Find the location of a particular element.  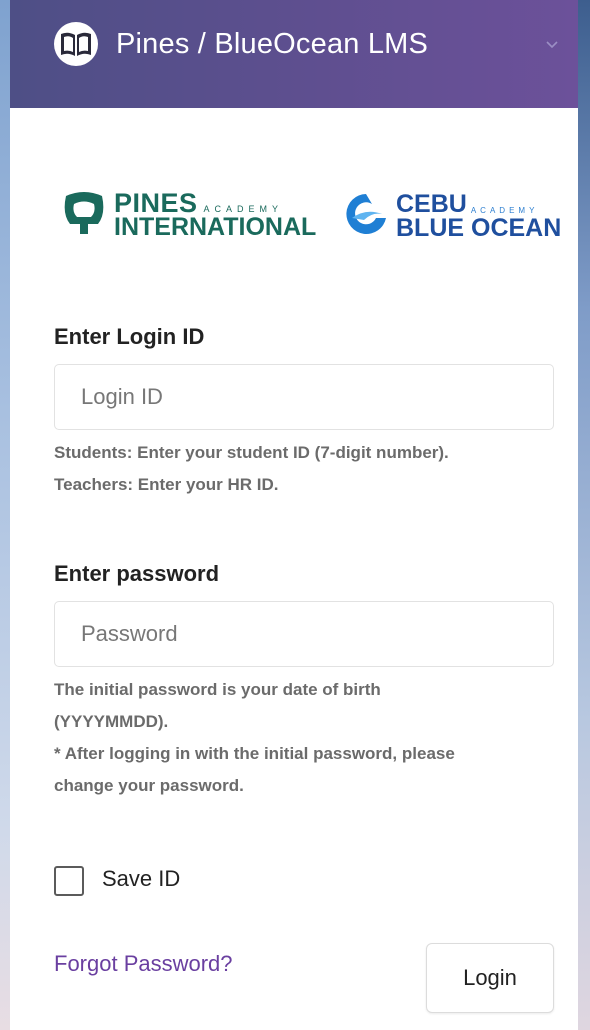

open-book-icon is located at coordinates (76, 44).